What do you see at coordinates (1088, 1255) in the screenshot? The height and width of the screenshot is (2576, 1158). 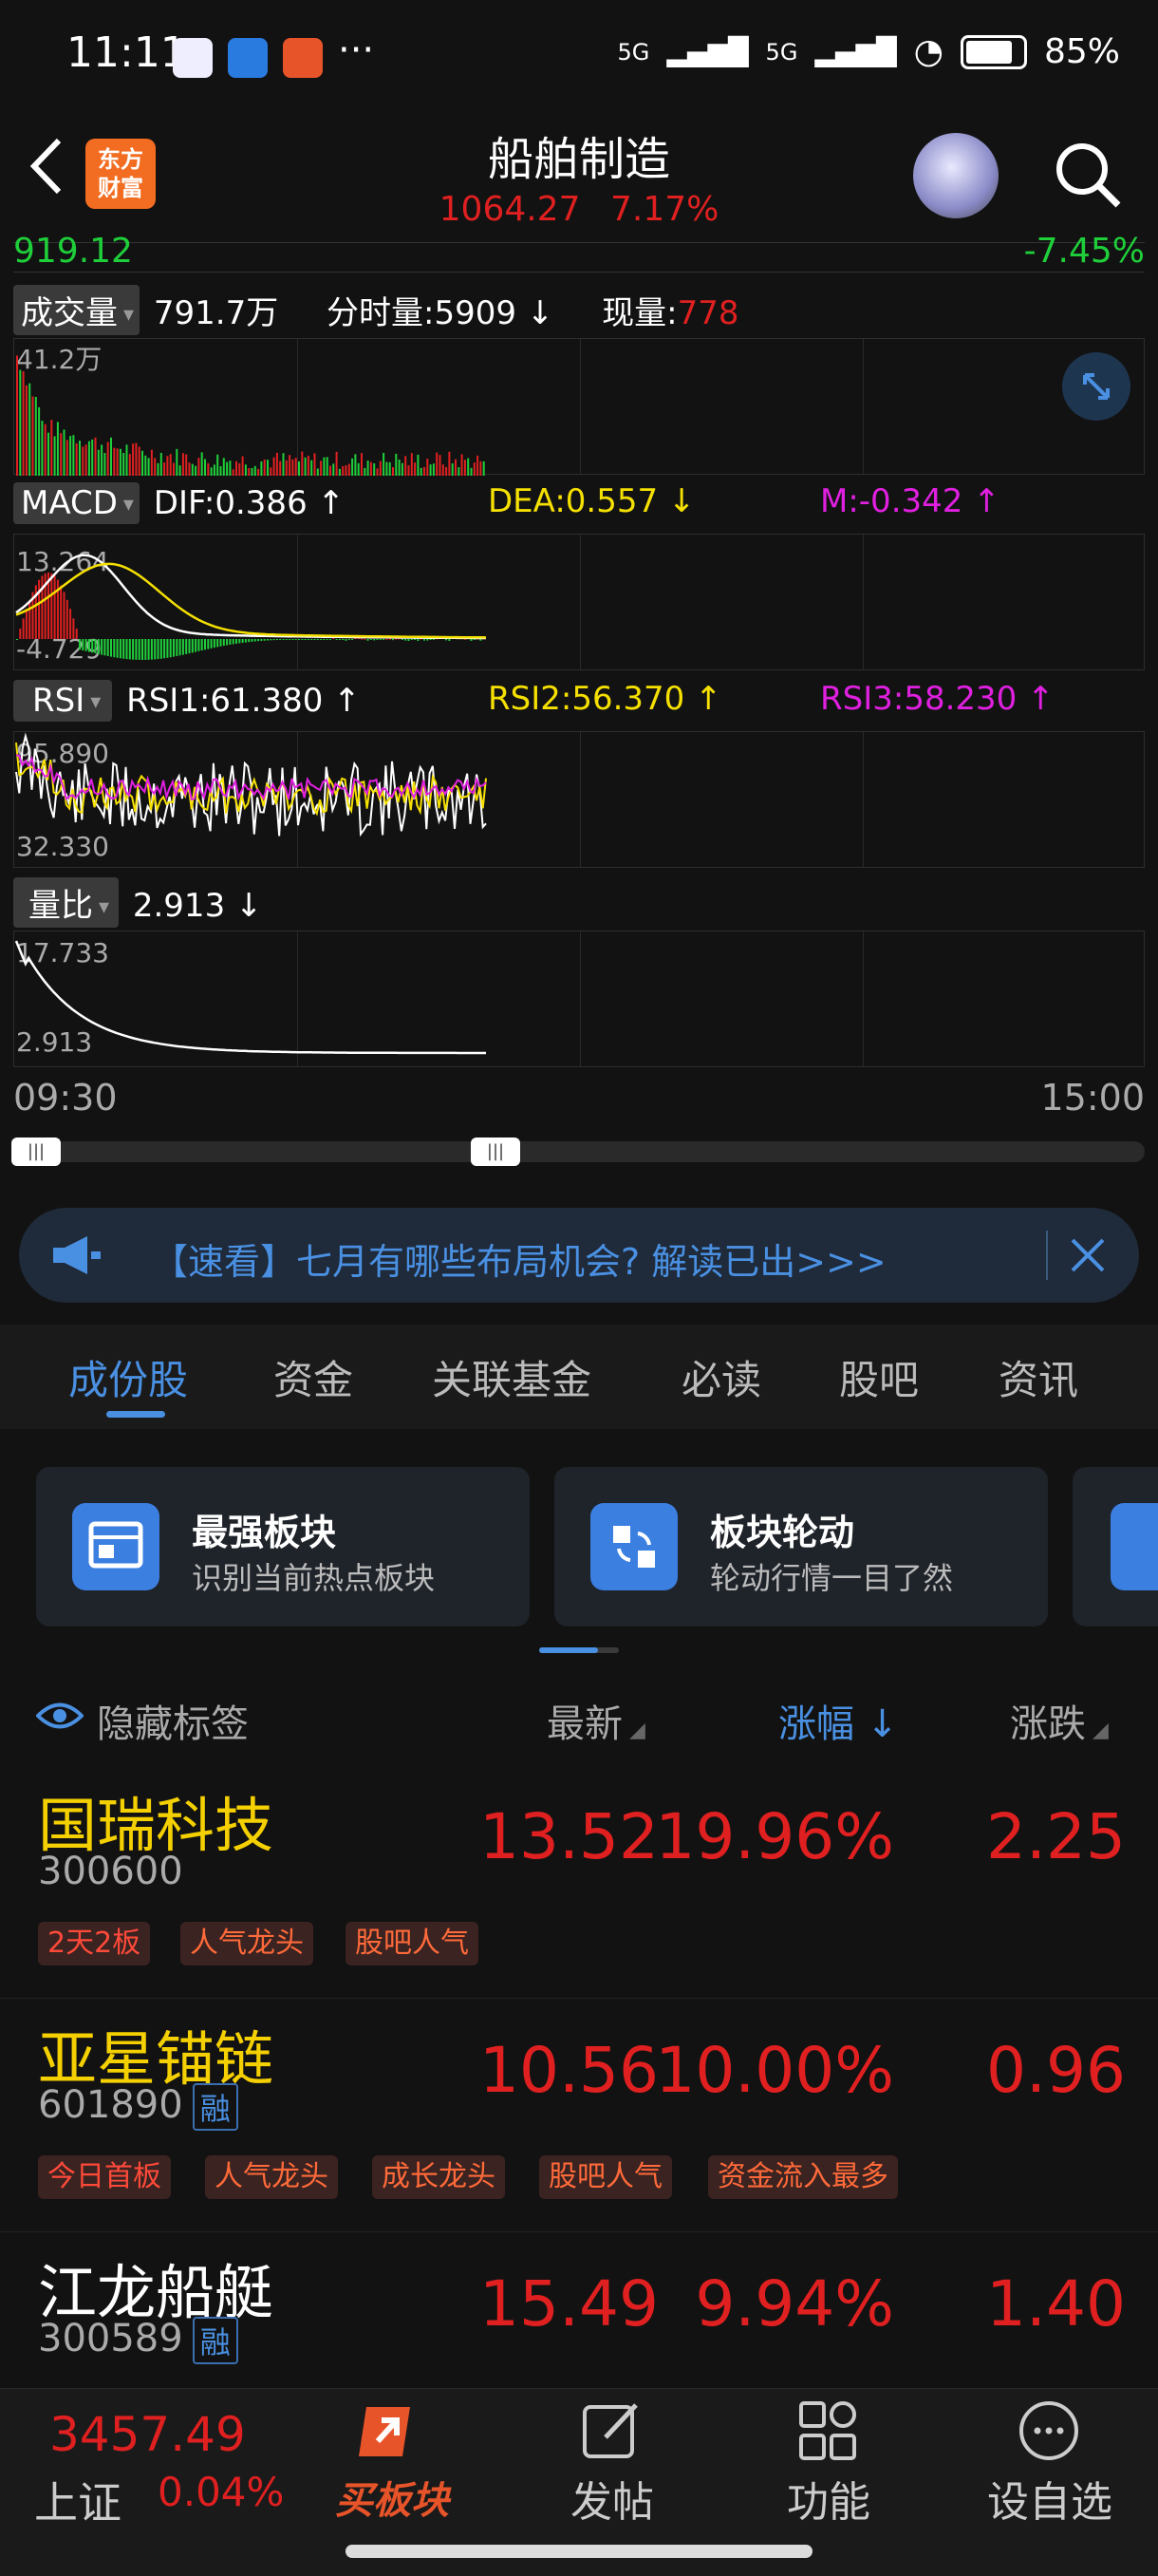 I see `close-banner-icon` at bounding box center [1088, 1255].